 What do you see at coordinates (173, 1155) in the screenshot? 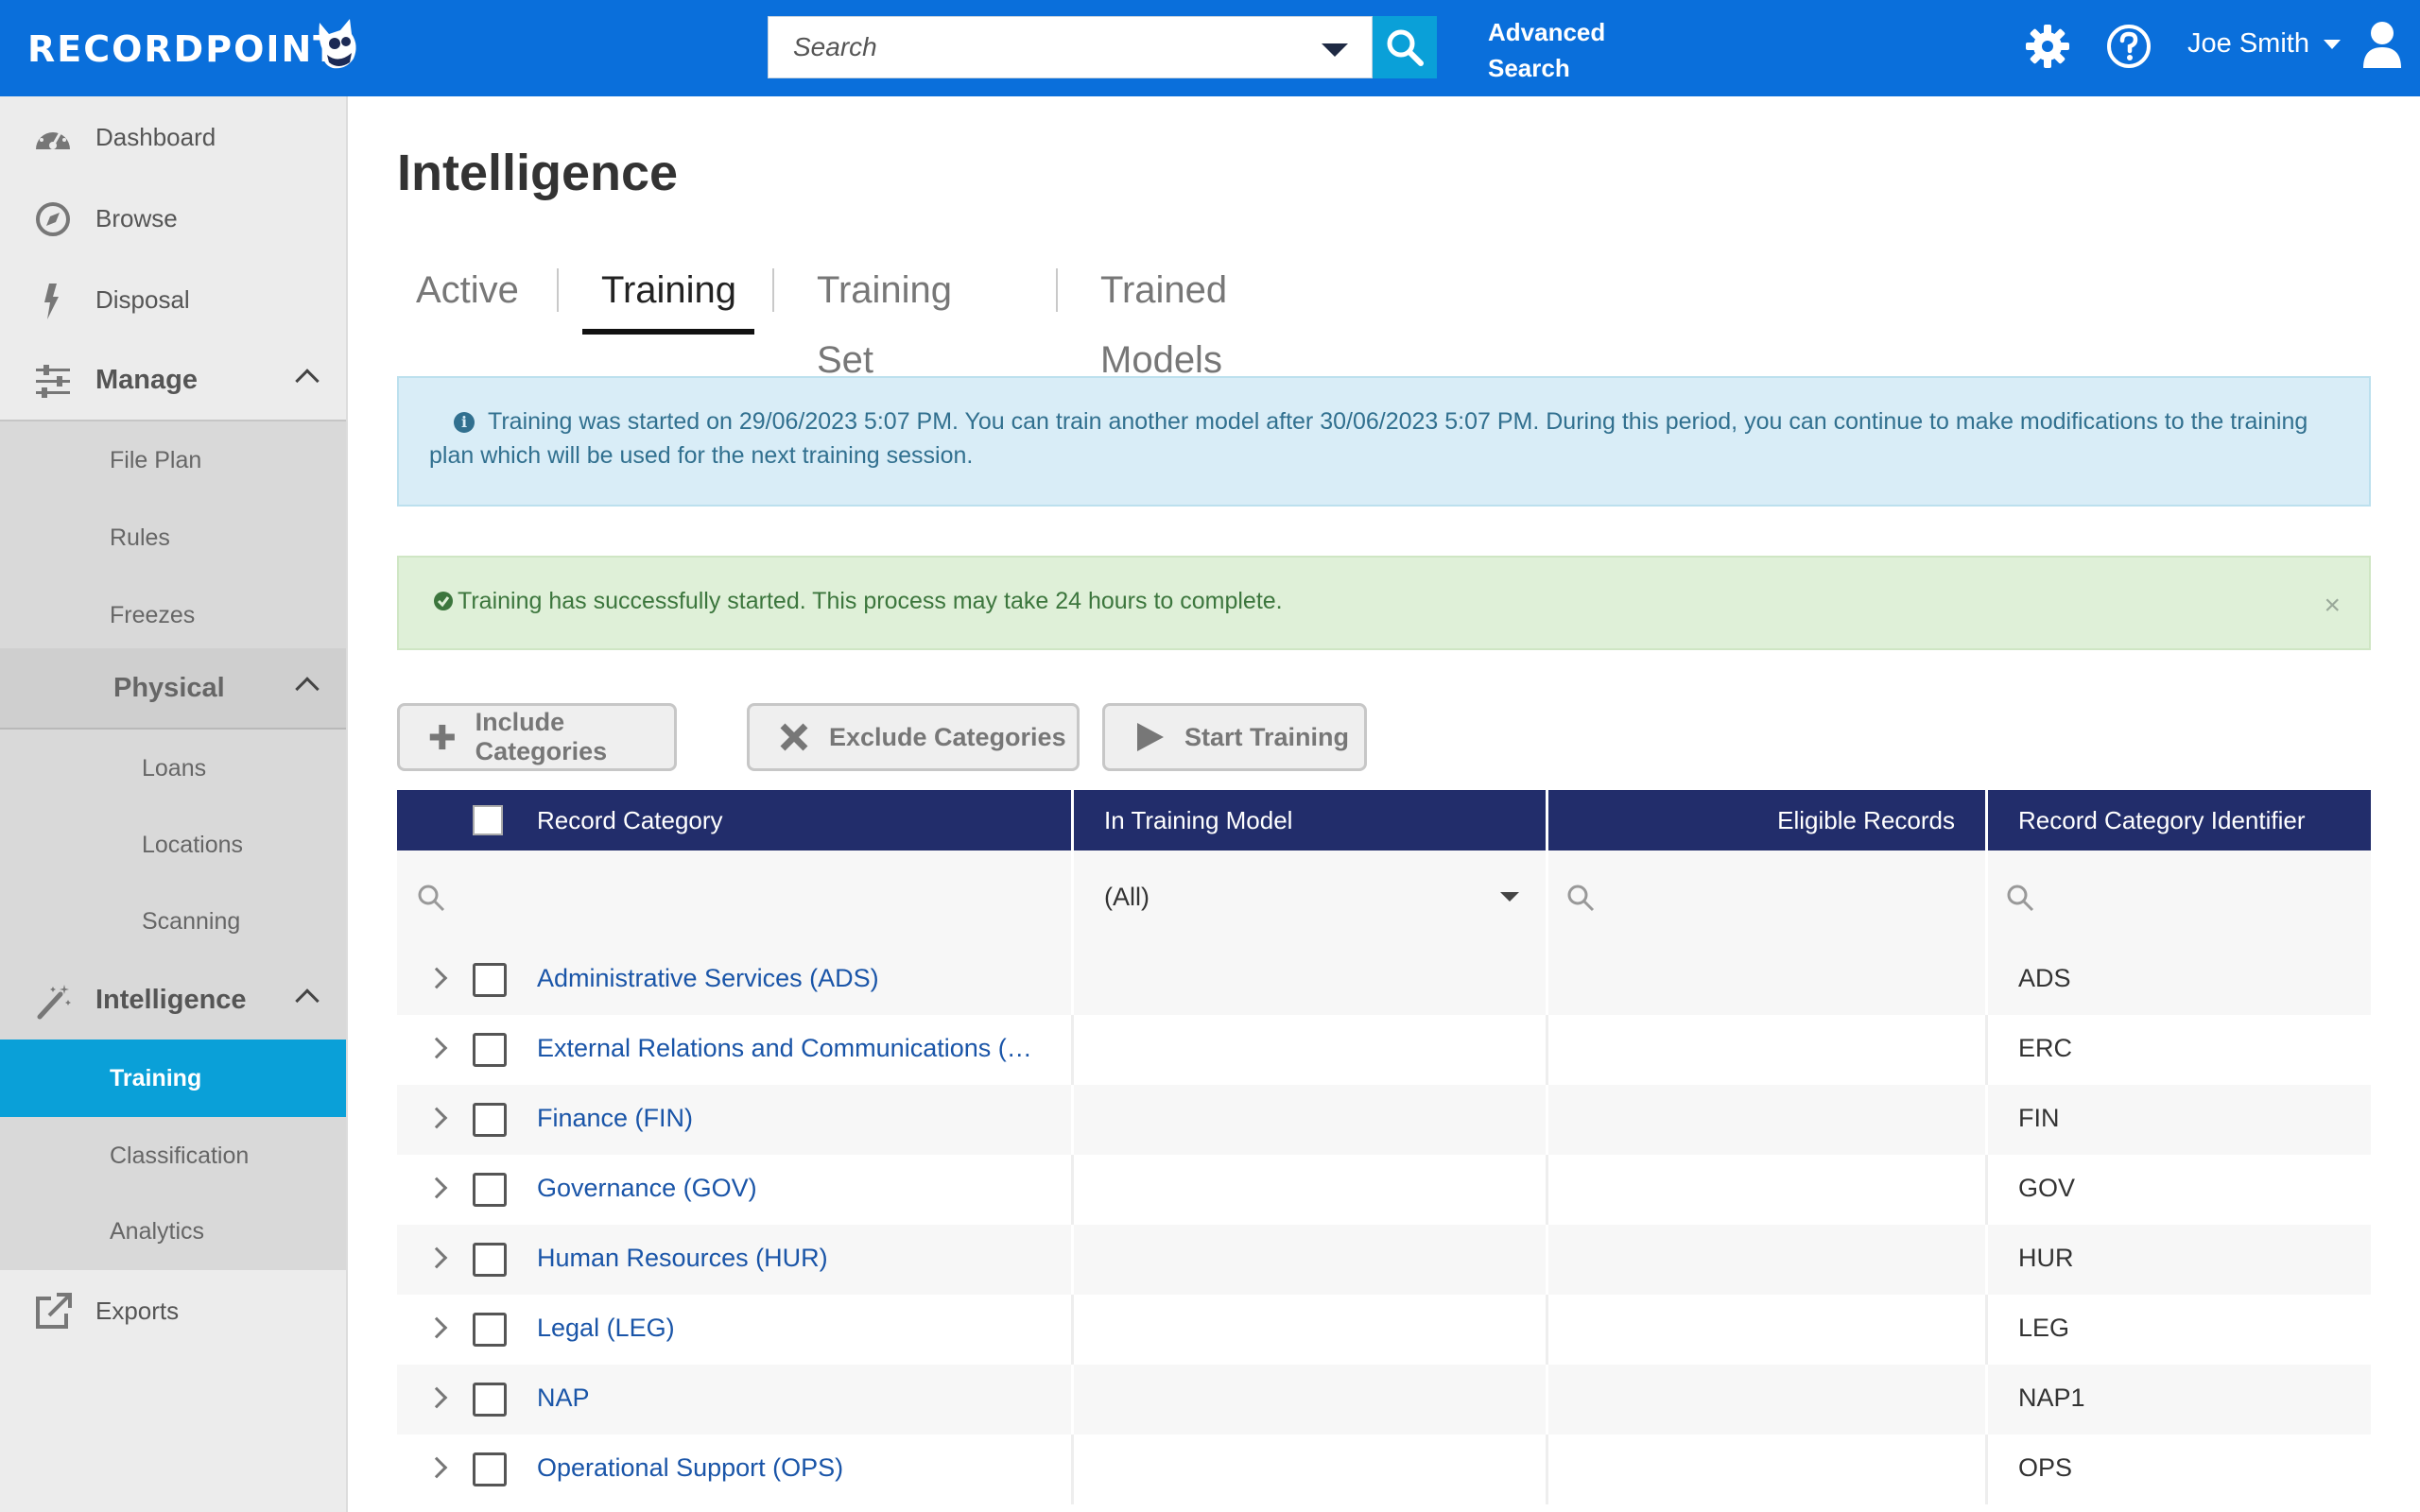
I see `sidebar-item-classification: Classification` at bounding box center [173, 1155].